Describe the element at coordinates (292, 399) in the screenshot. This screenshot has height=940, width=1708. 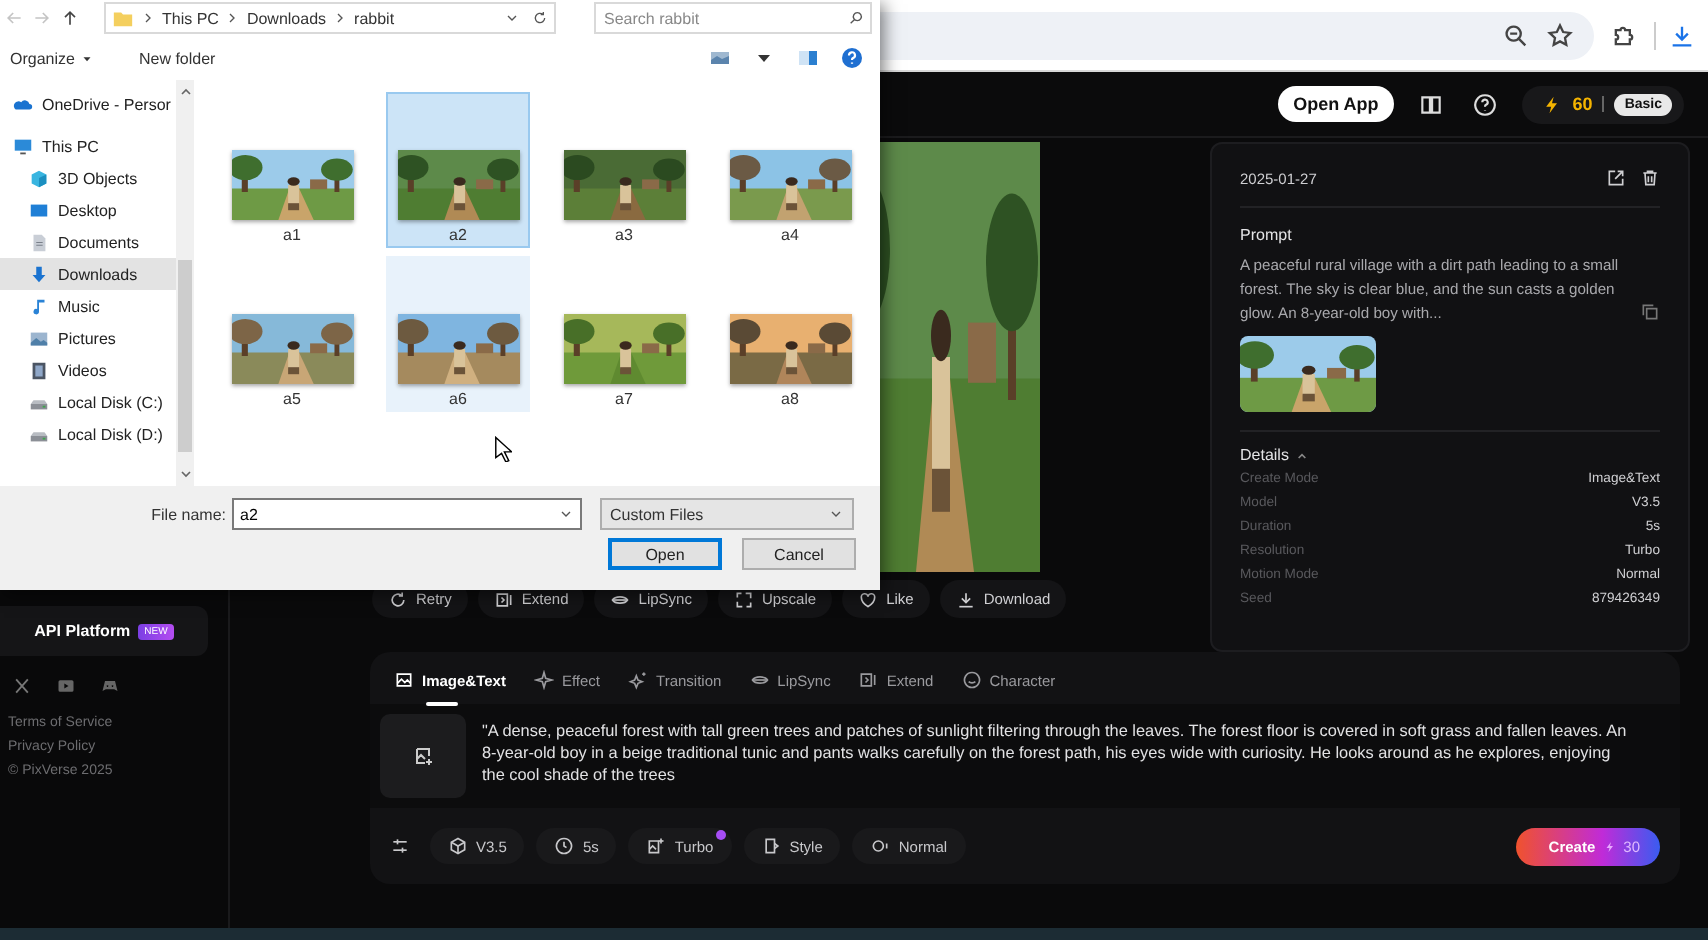
I see `file-name: a5` at that location.